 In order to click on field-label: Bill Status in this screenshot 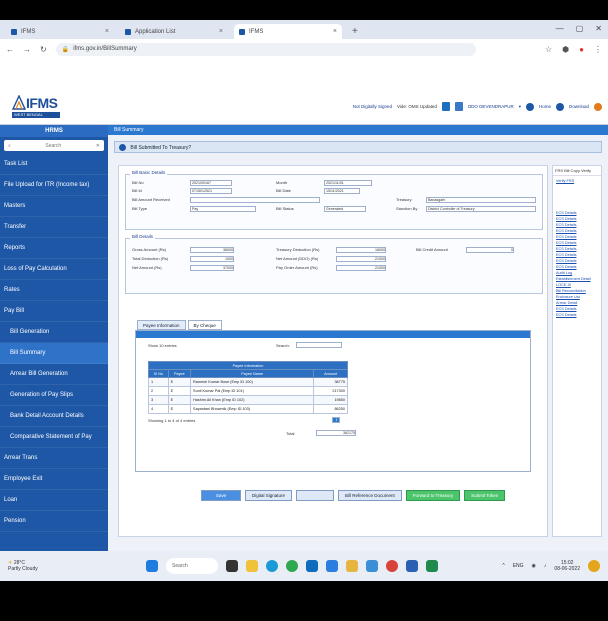, I will do `click(285, 208)`.